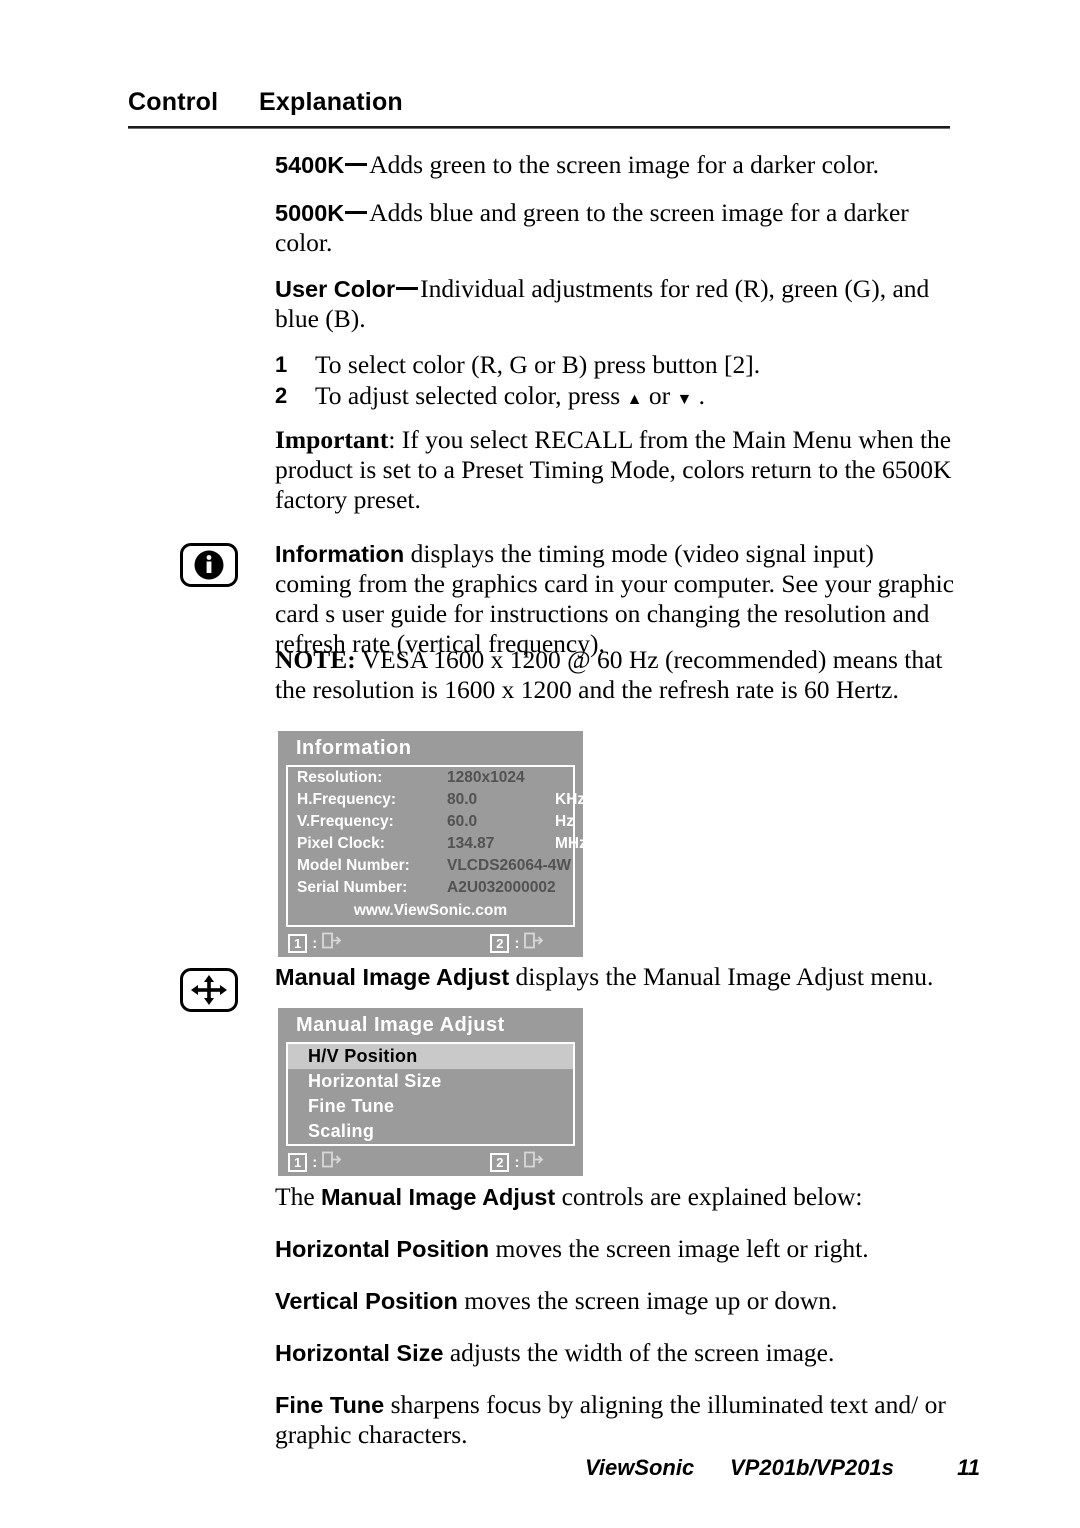 Image resolution: width=1080 pixels, height=1528 pixels. Describe the element at coordinates (462, 821) in the screenshot. I see `osd-value: 60.0` at that location.